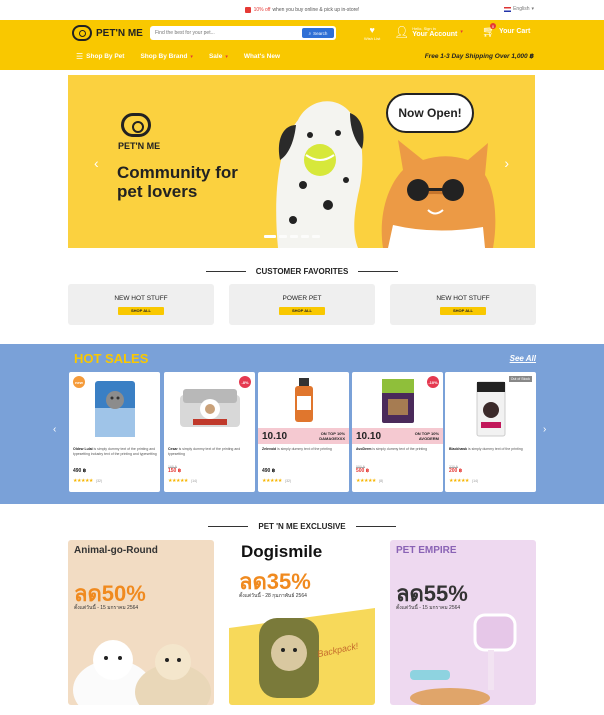 The height and width of the screenshot is (715, 604). I want to click on prev-arrow-icon: ‹, so click(54, 429).